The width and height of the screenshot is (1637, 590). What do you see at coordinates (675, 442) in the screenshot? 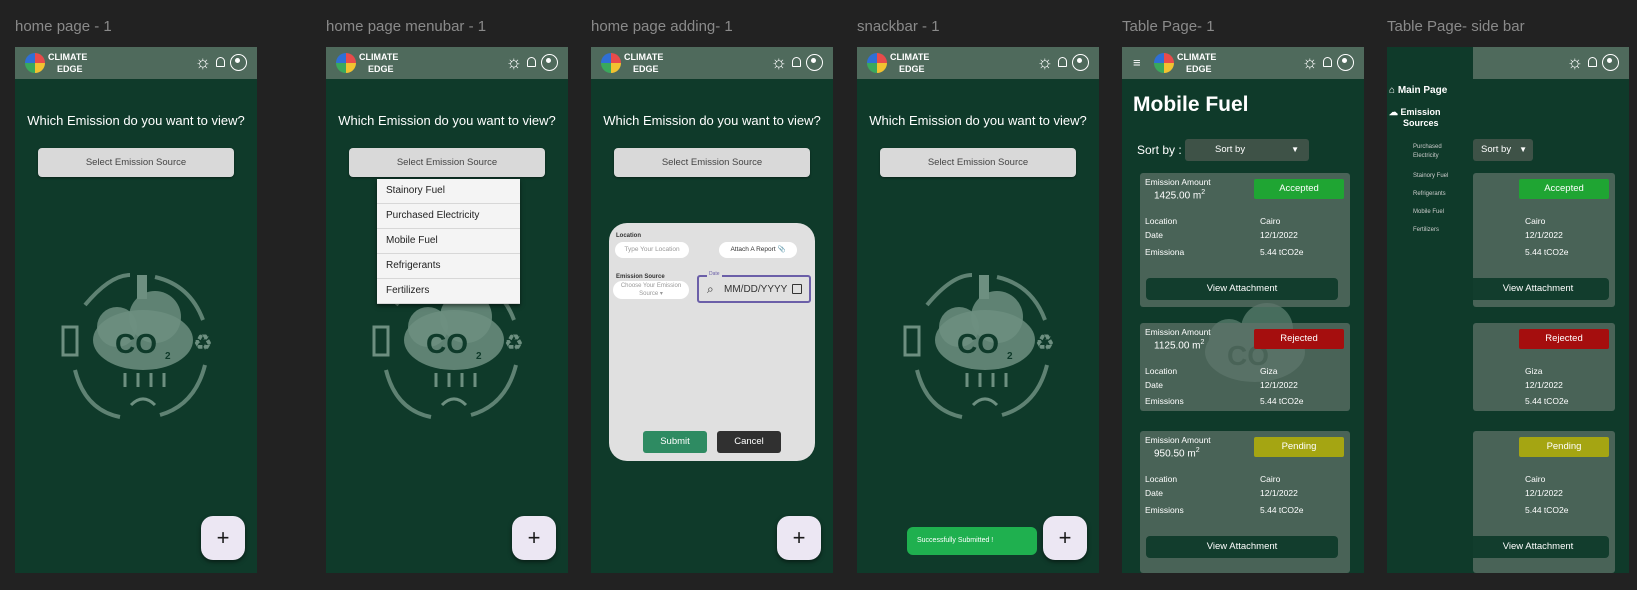
I see `submit-button: Submit` at bounding box center [675, 442].